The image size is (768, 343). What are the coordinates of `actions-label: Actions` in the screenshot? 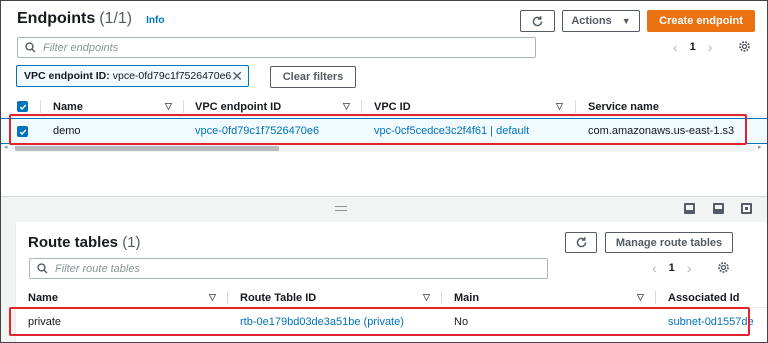 It's located at (591, 21).